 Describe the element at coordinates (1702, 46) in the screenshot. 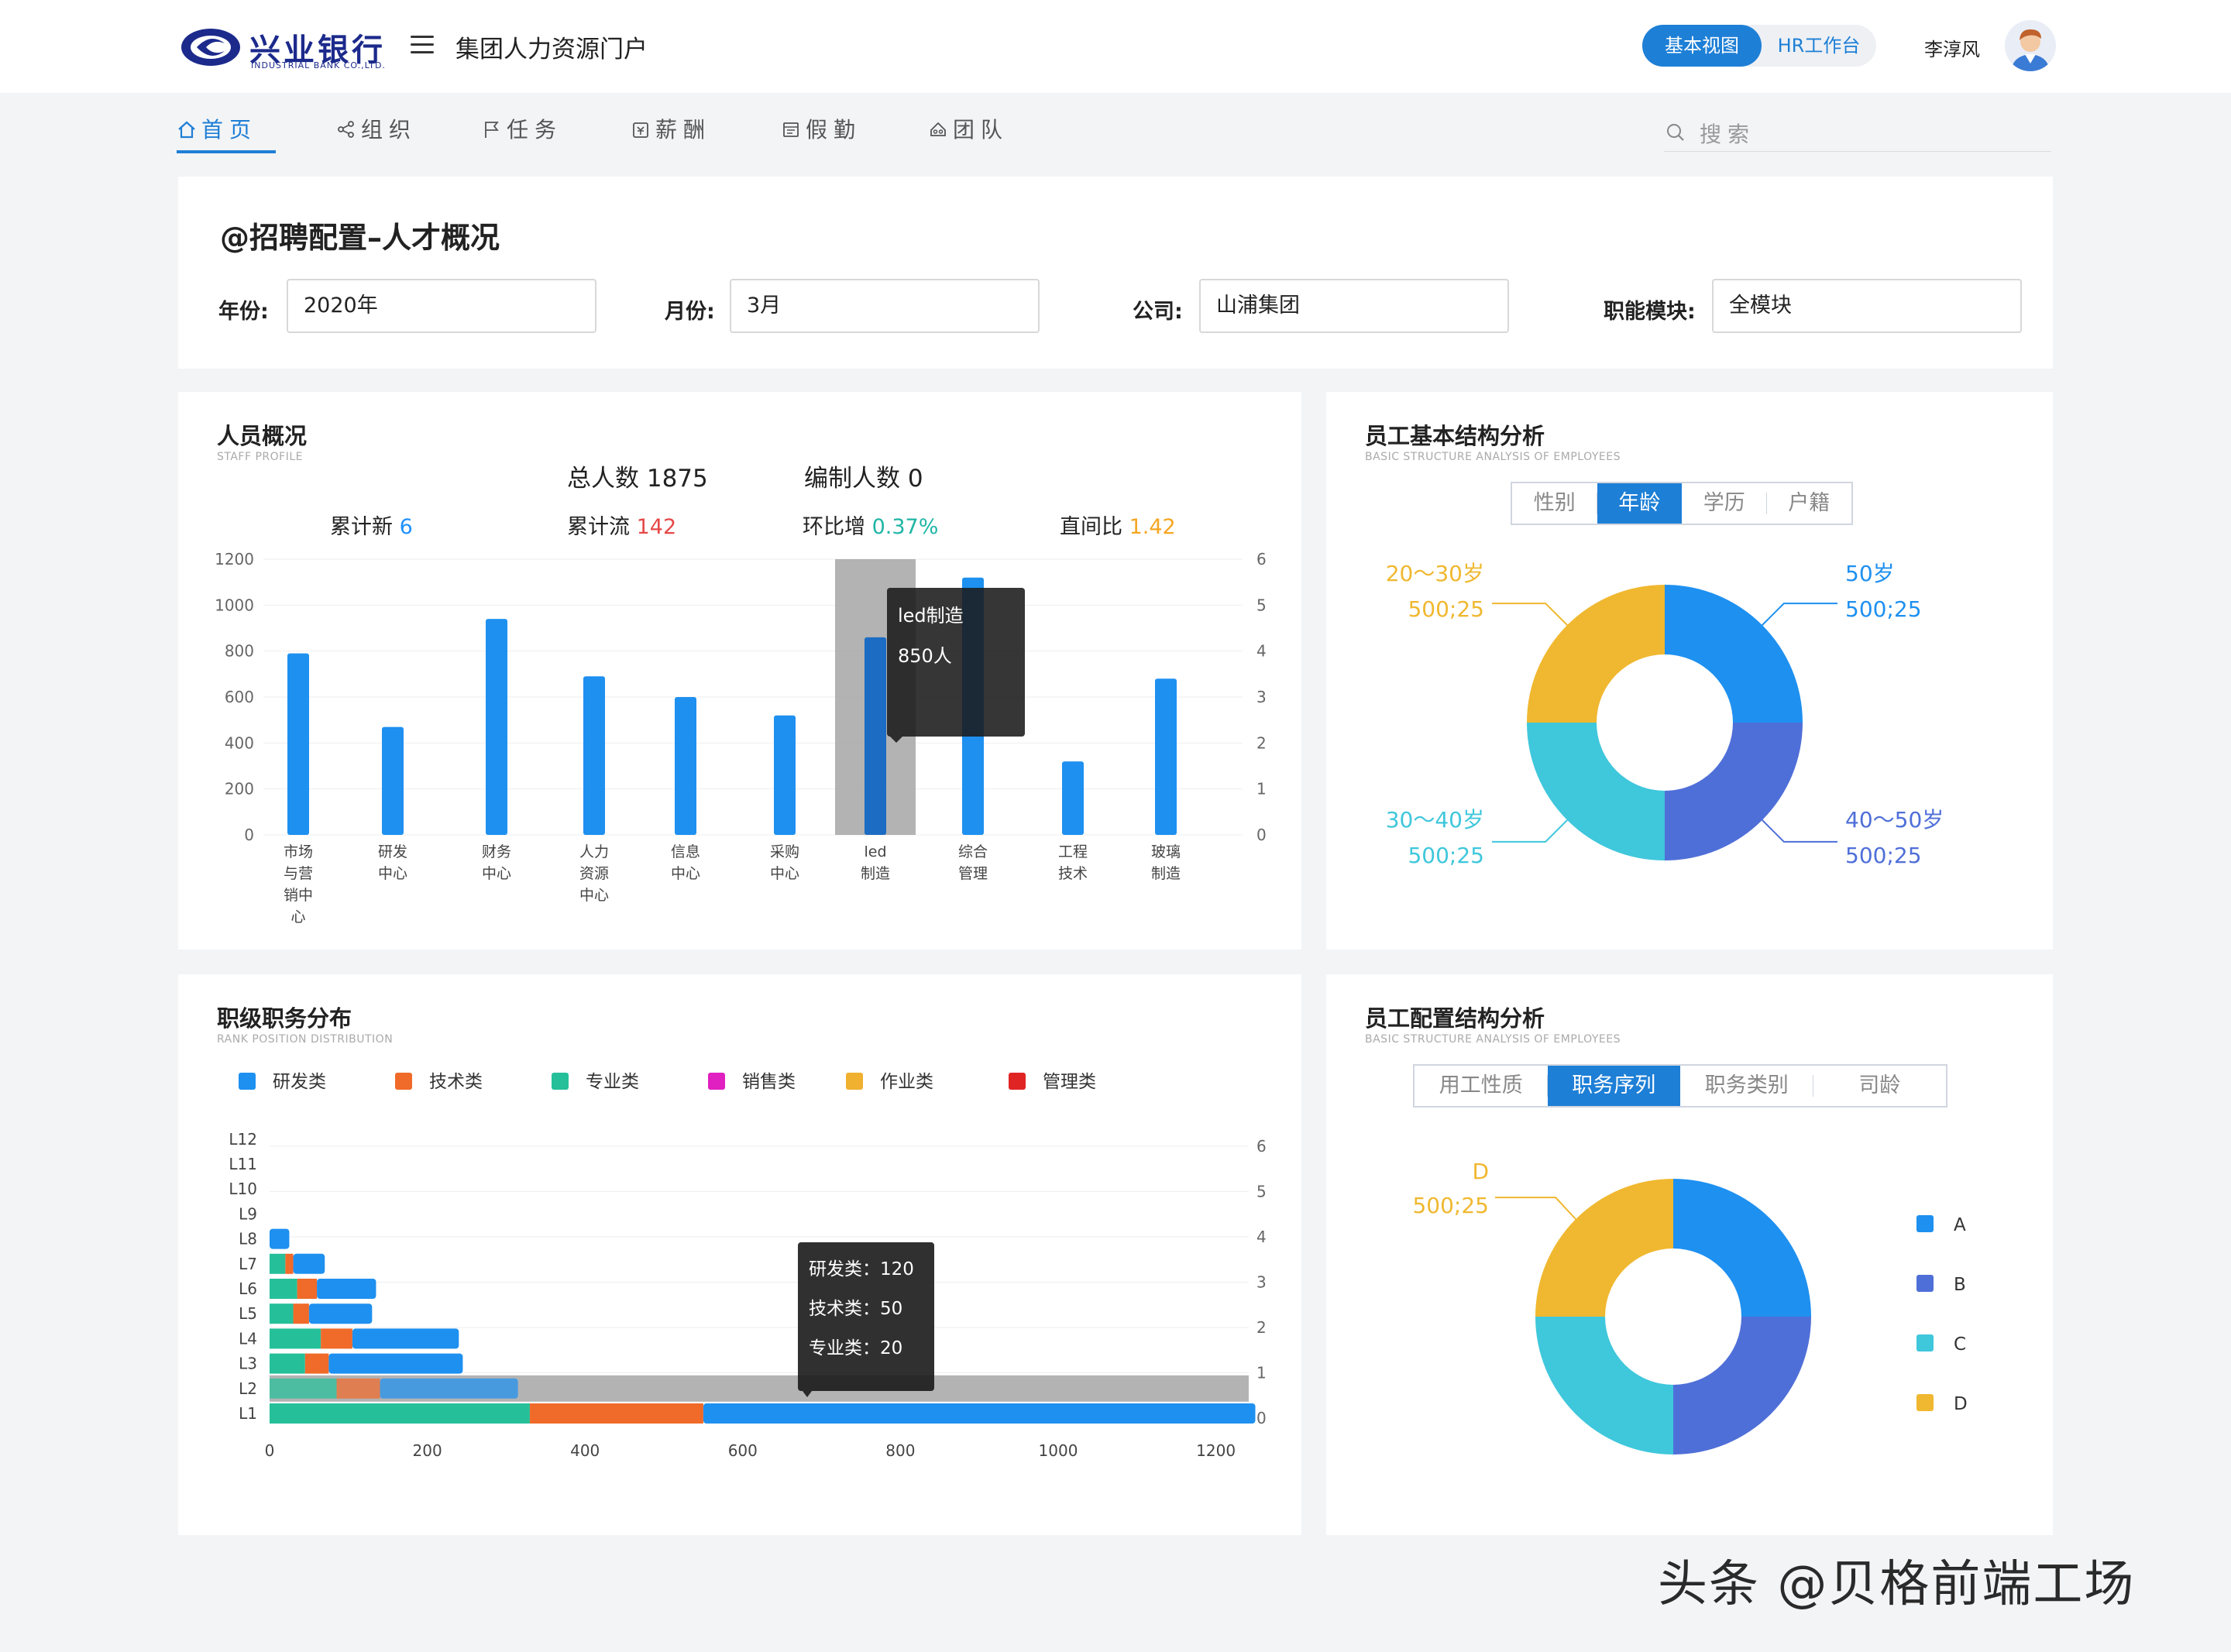

I see `basic-view-button: 基本视图` at that location.